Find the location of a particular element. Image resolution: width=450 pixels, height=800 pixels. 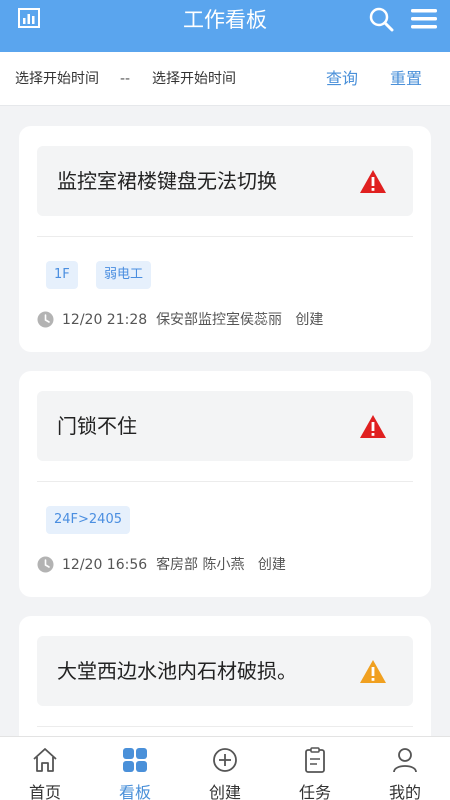

start-time-picker: 选择开始时间 is located at coordinates (57, 79).